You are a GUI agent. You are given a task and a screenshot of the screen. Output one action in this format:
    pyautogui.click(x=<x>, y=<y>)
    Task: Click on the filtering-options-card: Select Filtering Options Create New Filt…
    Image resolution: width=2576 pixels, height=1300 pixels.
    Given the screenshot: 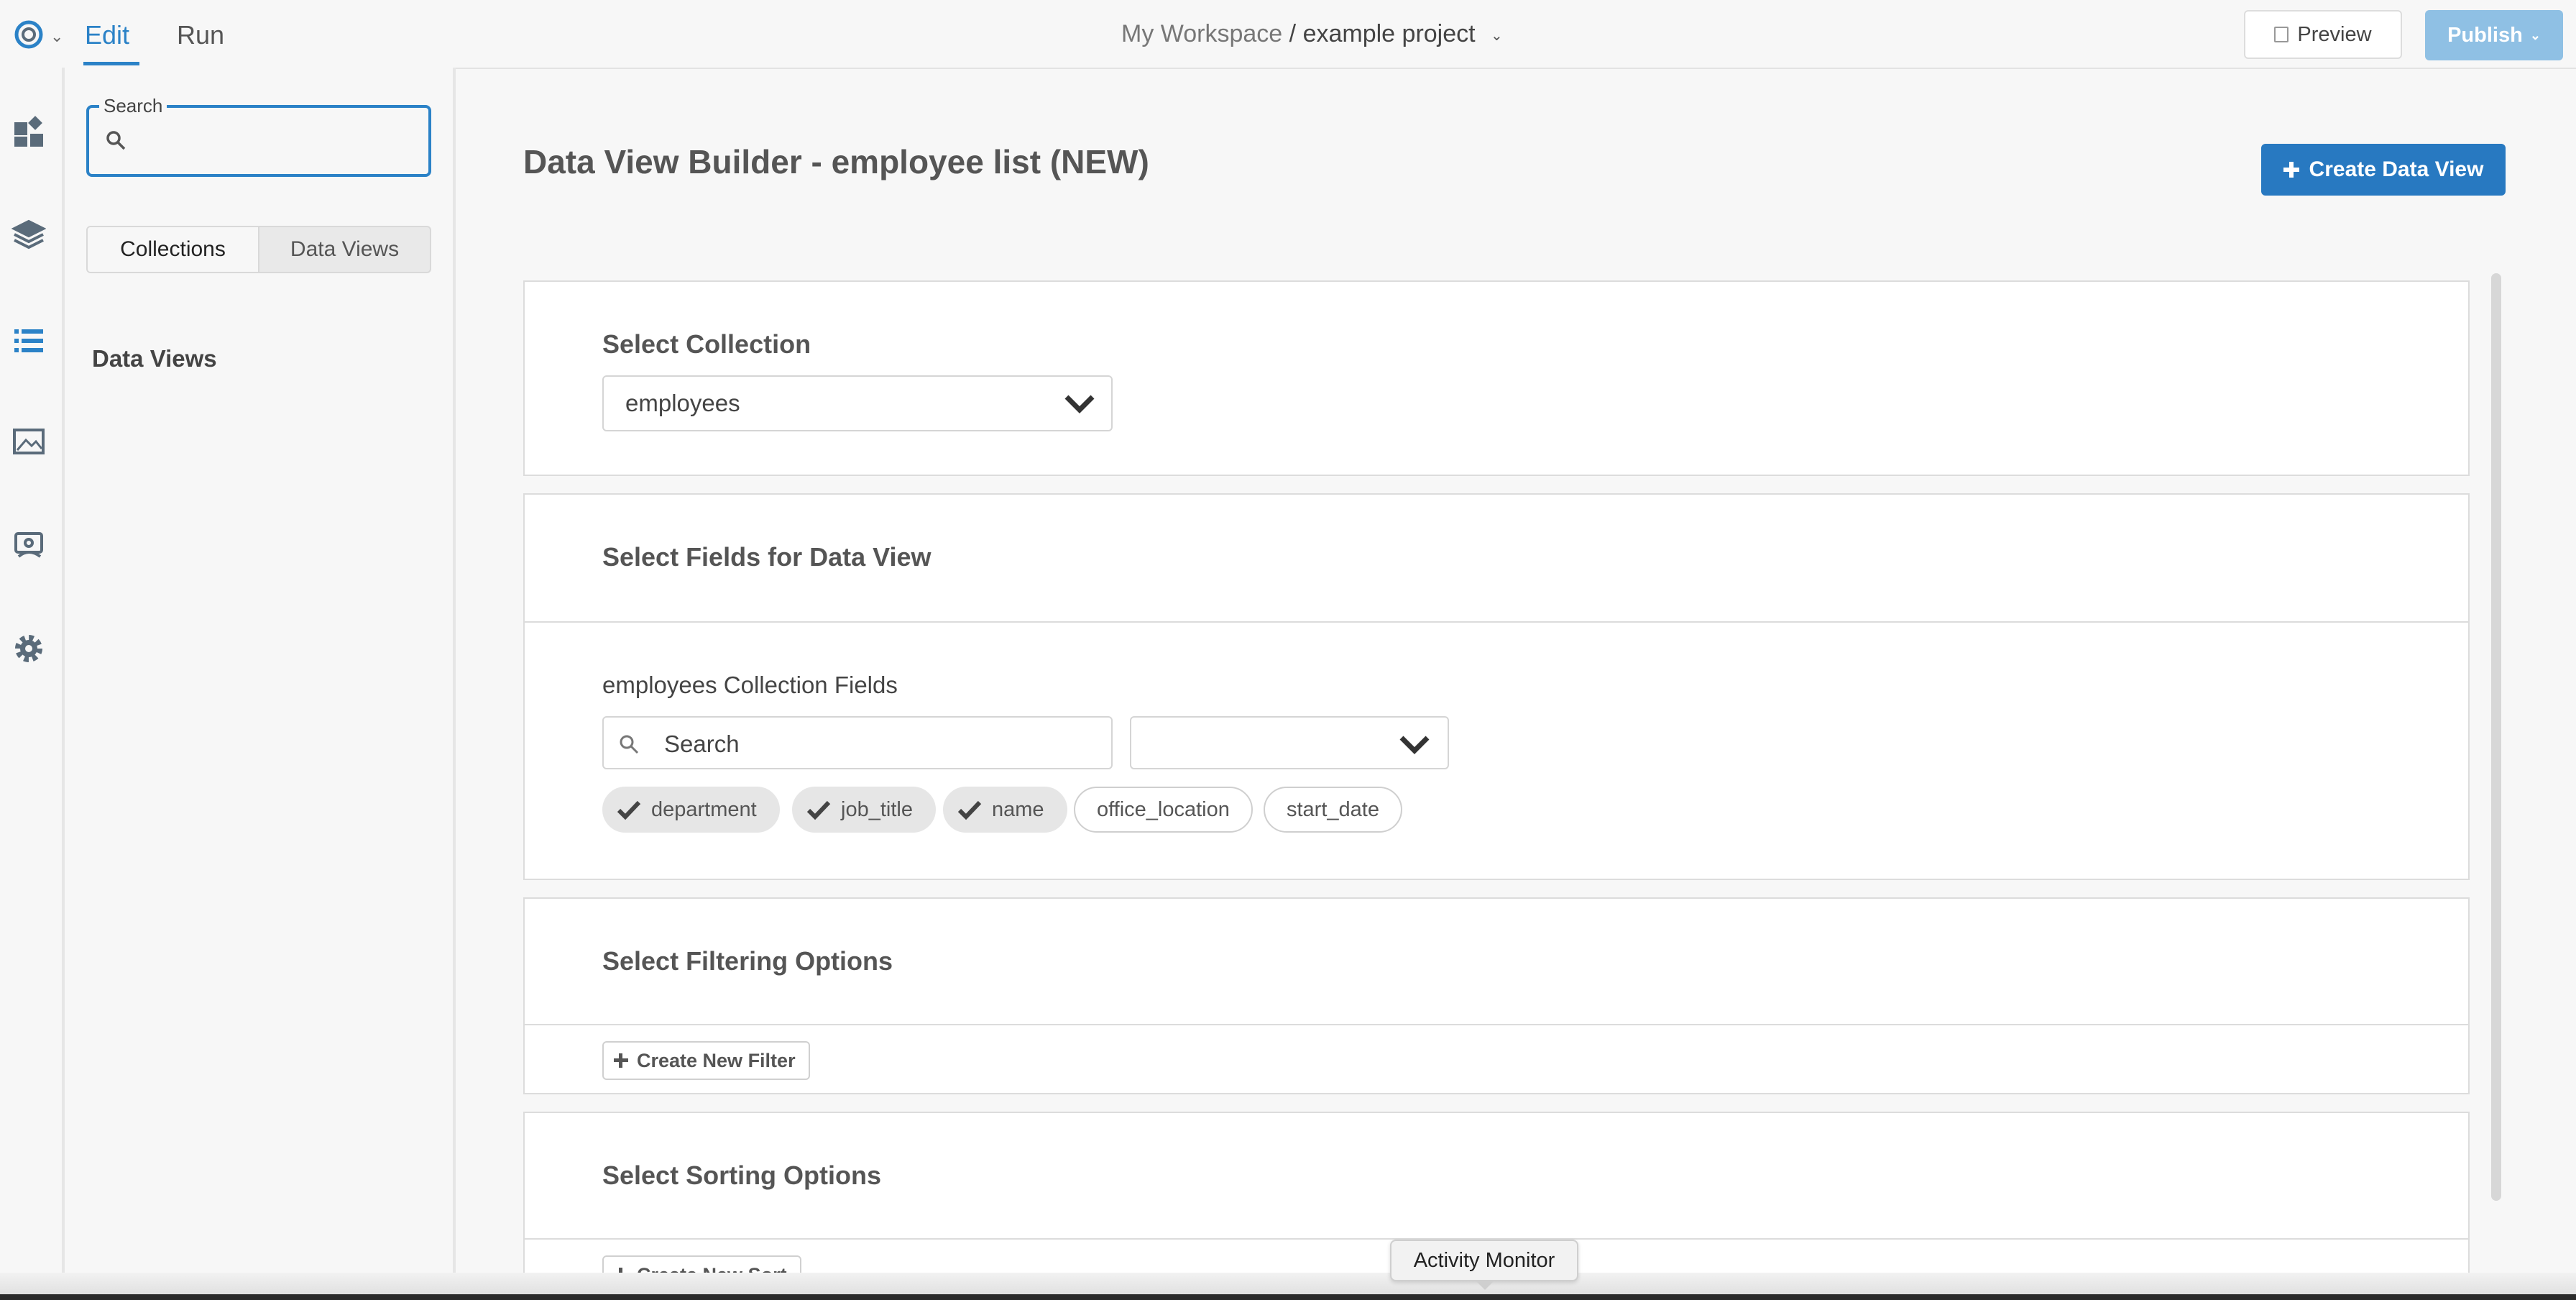 What is the action you would take?
    pyautogui.click(x=1496, y=995)
    